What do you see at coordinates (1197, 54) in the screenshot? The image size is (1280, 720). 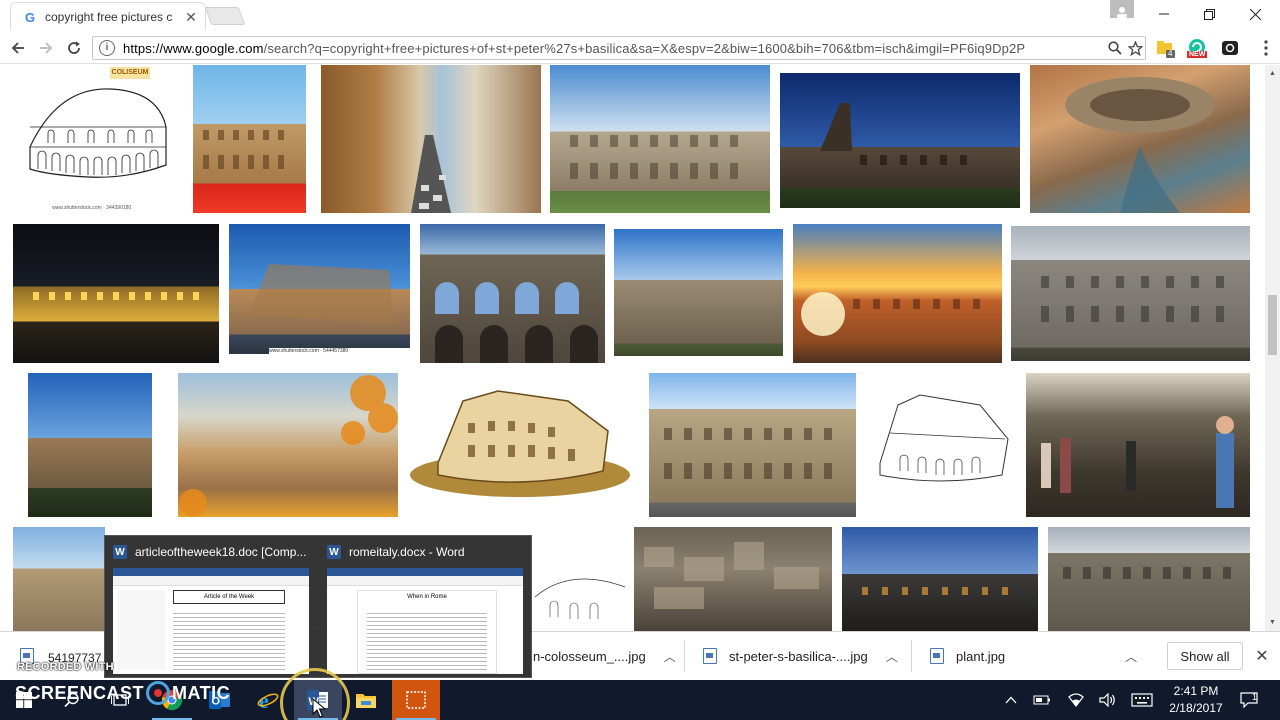 I see `extension-new-badge: NEW` at bounding box center [1197, 54].